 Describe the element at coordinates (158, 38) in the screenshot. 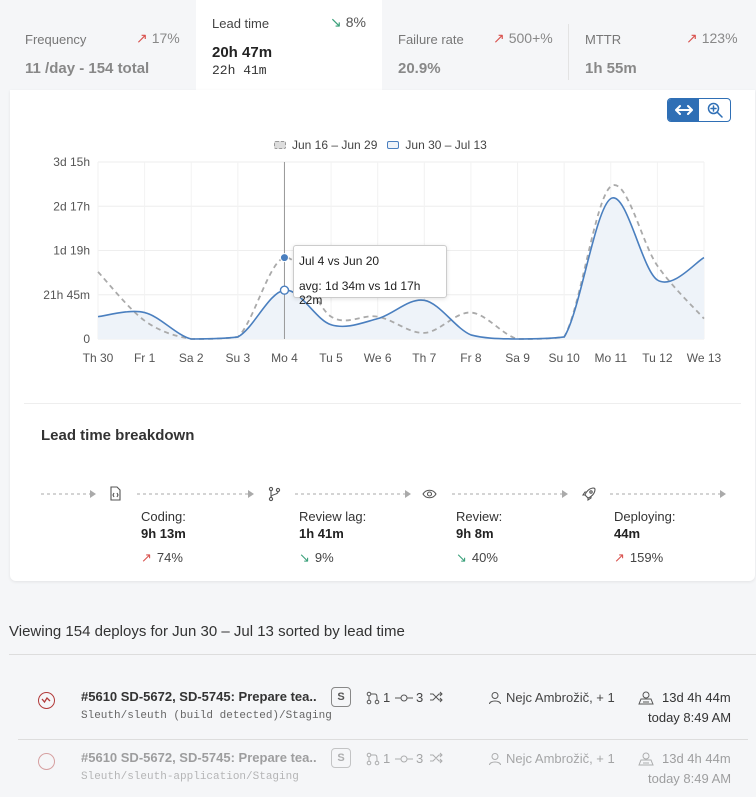

I see `metric-delta: ↗ 17%` at that location.